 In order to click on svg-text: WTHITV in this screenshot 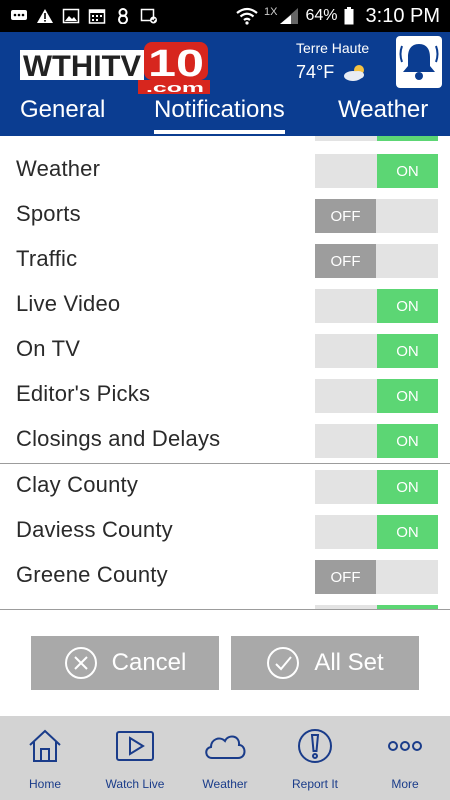, I will do `click(82, 66)`.